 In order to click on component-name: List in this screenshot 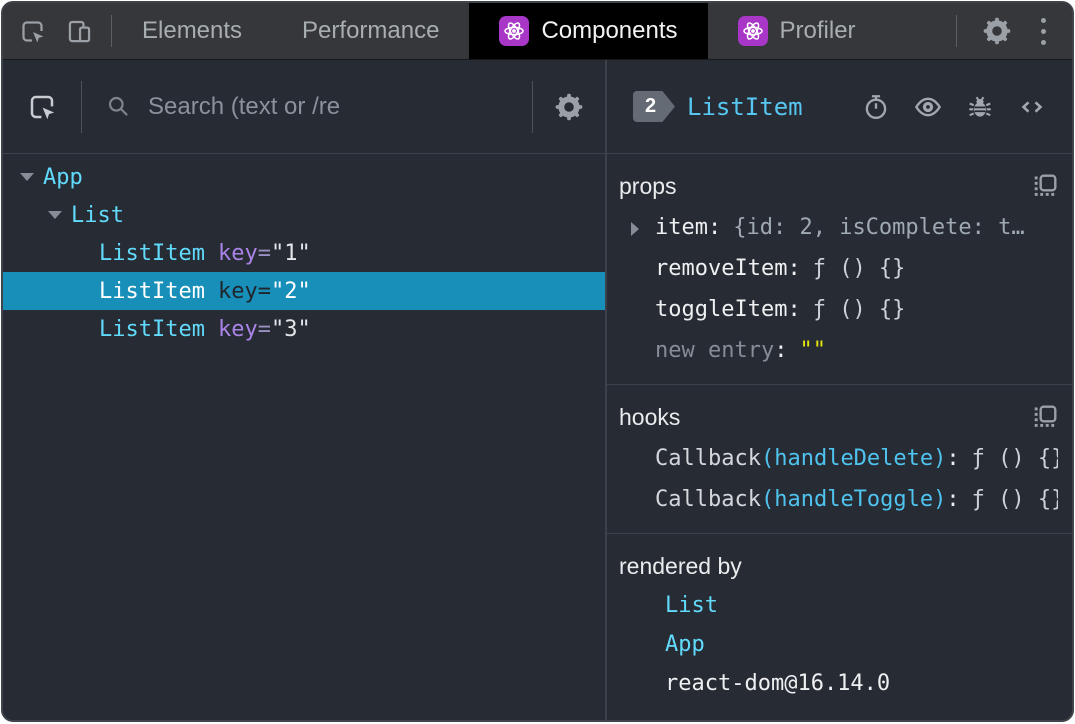, I will do `click(97, 215)`.